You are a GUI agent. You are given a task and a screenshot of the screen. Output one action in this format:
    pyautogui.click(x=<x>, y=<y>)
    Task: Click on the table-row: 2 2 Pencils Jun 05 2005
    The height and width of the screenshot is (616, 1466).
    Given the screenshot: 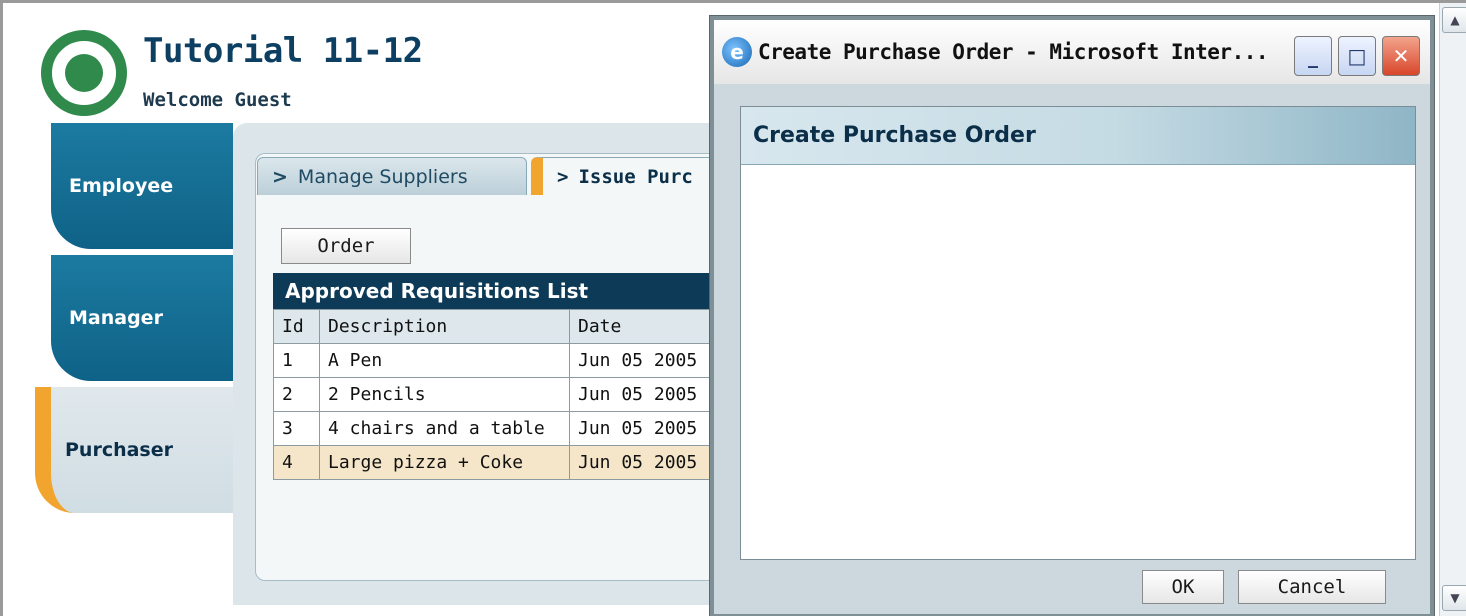 What is the action you would take?
    pyautogui.click(x=503, y=394)
    